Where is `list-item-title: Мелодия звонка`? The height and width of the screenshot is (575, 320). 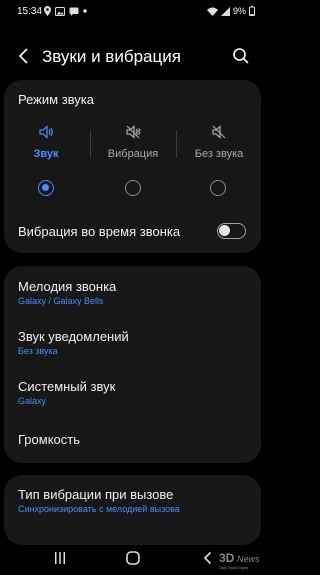 list-item-title: Мелодия звонка is located at coordinates (67, 286).